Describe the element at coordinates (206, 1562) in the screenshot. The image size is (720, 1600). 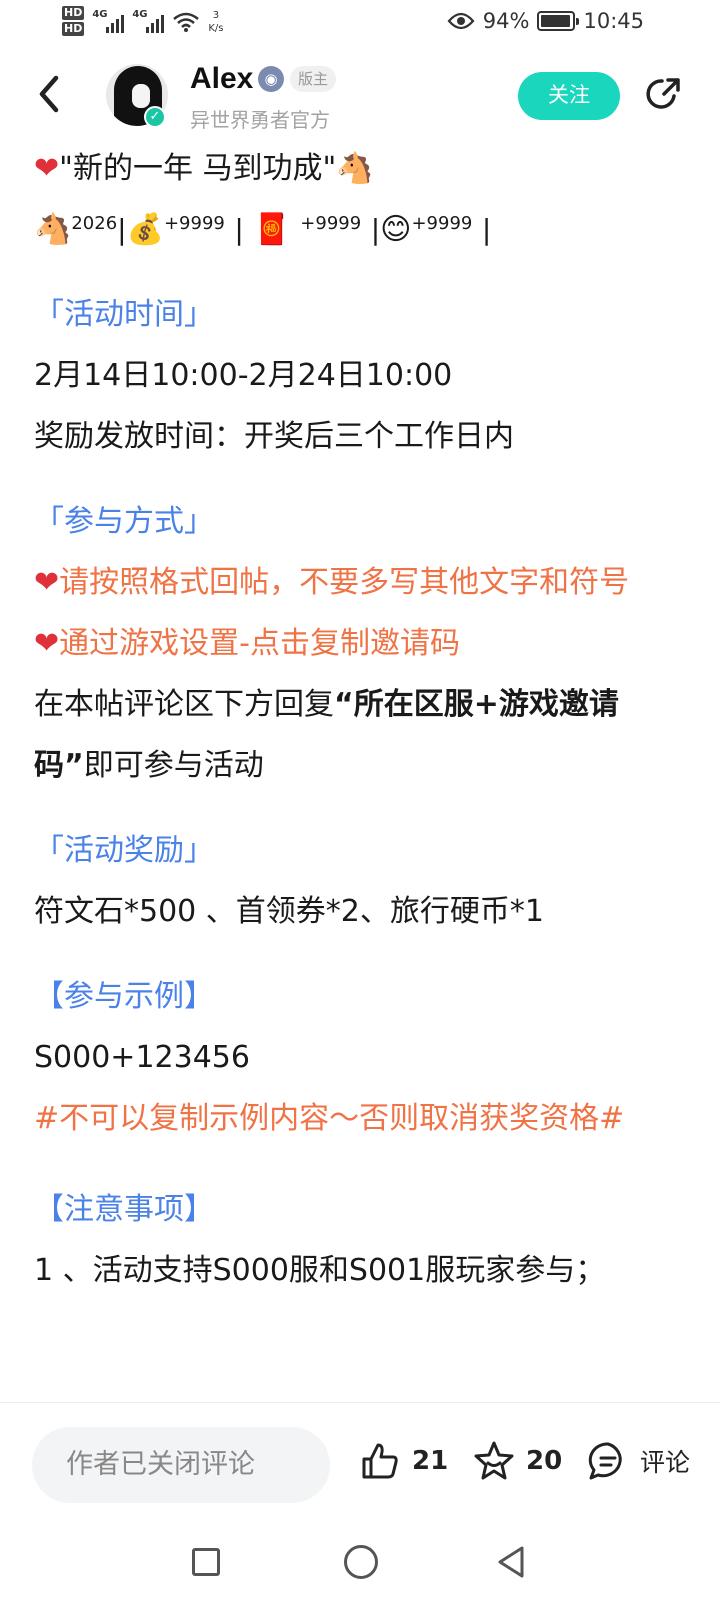
I see `recents-button` at that location.